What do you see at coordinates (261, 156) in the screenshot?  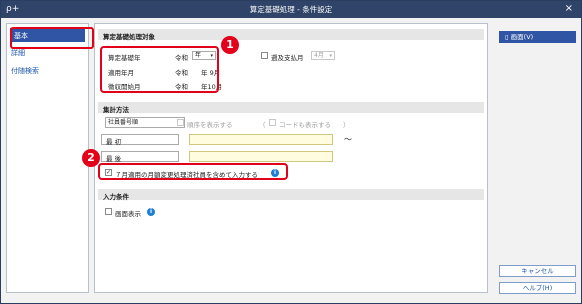 I see `last-input` at bounding box center [261, 156].